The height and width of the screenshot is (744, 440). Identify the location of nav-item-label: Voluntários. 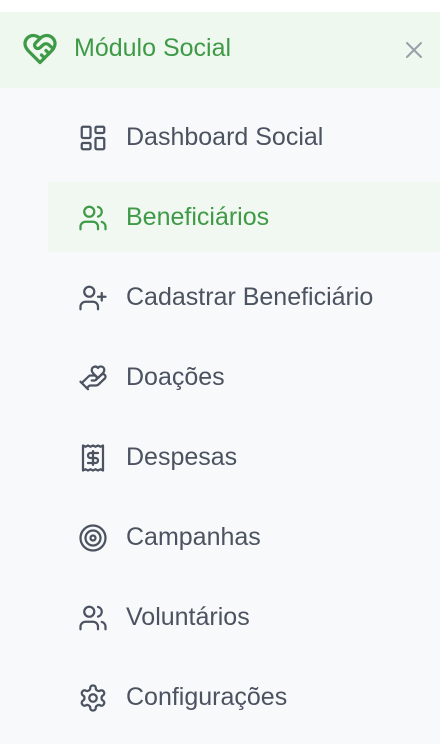
(188, 617).